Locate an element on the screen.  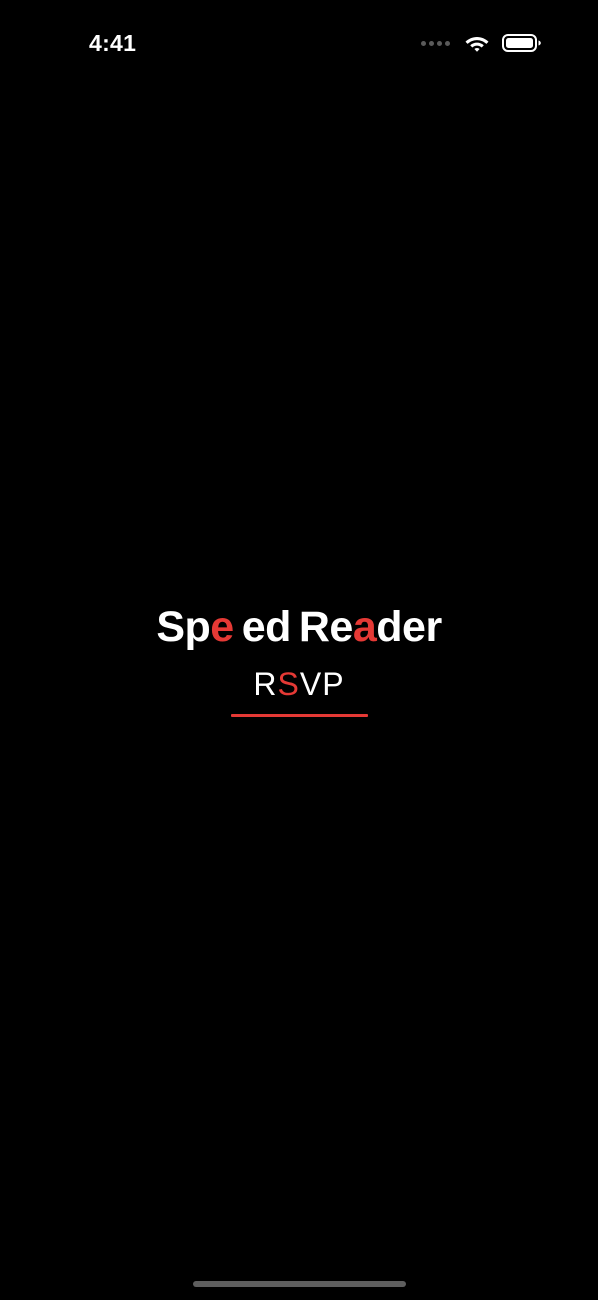
status-indicators is located at coordinates (481, 43).